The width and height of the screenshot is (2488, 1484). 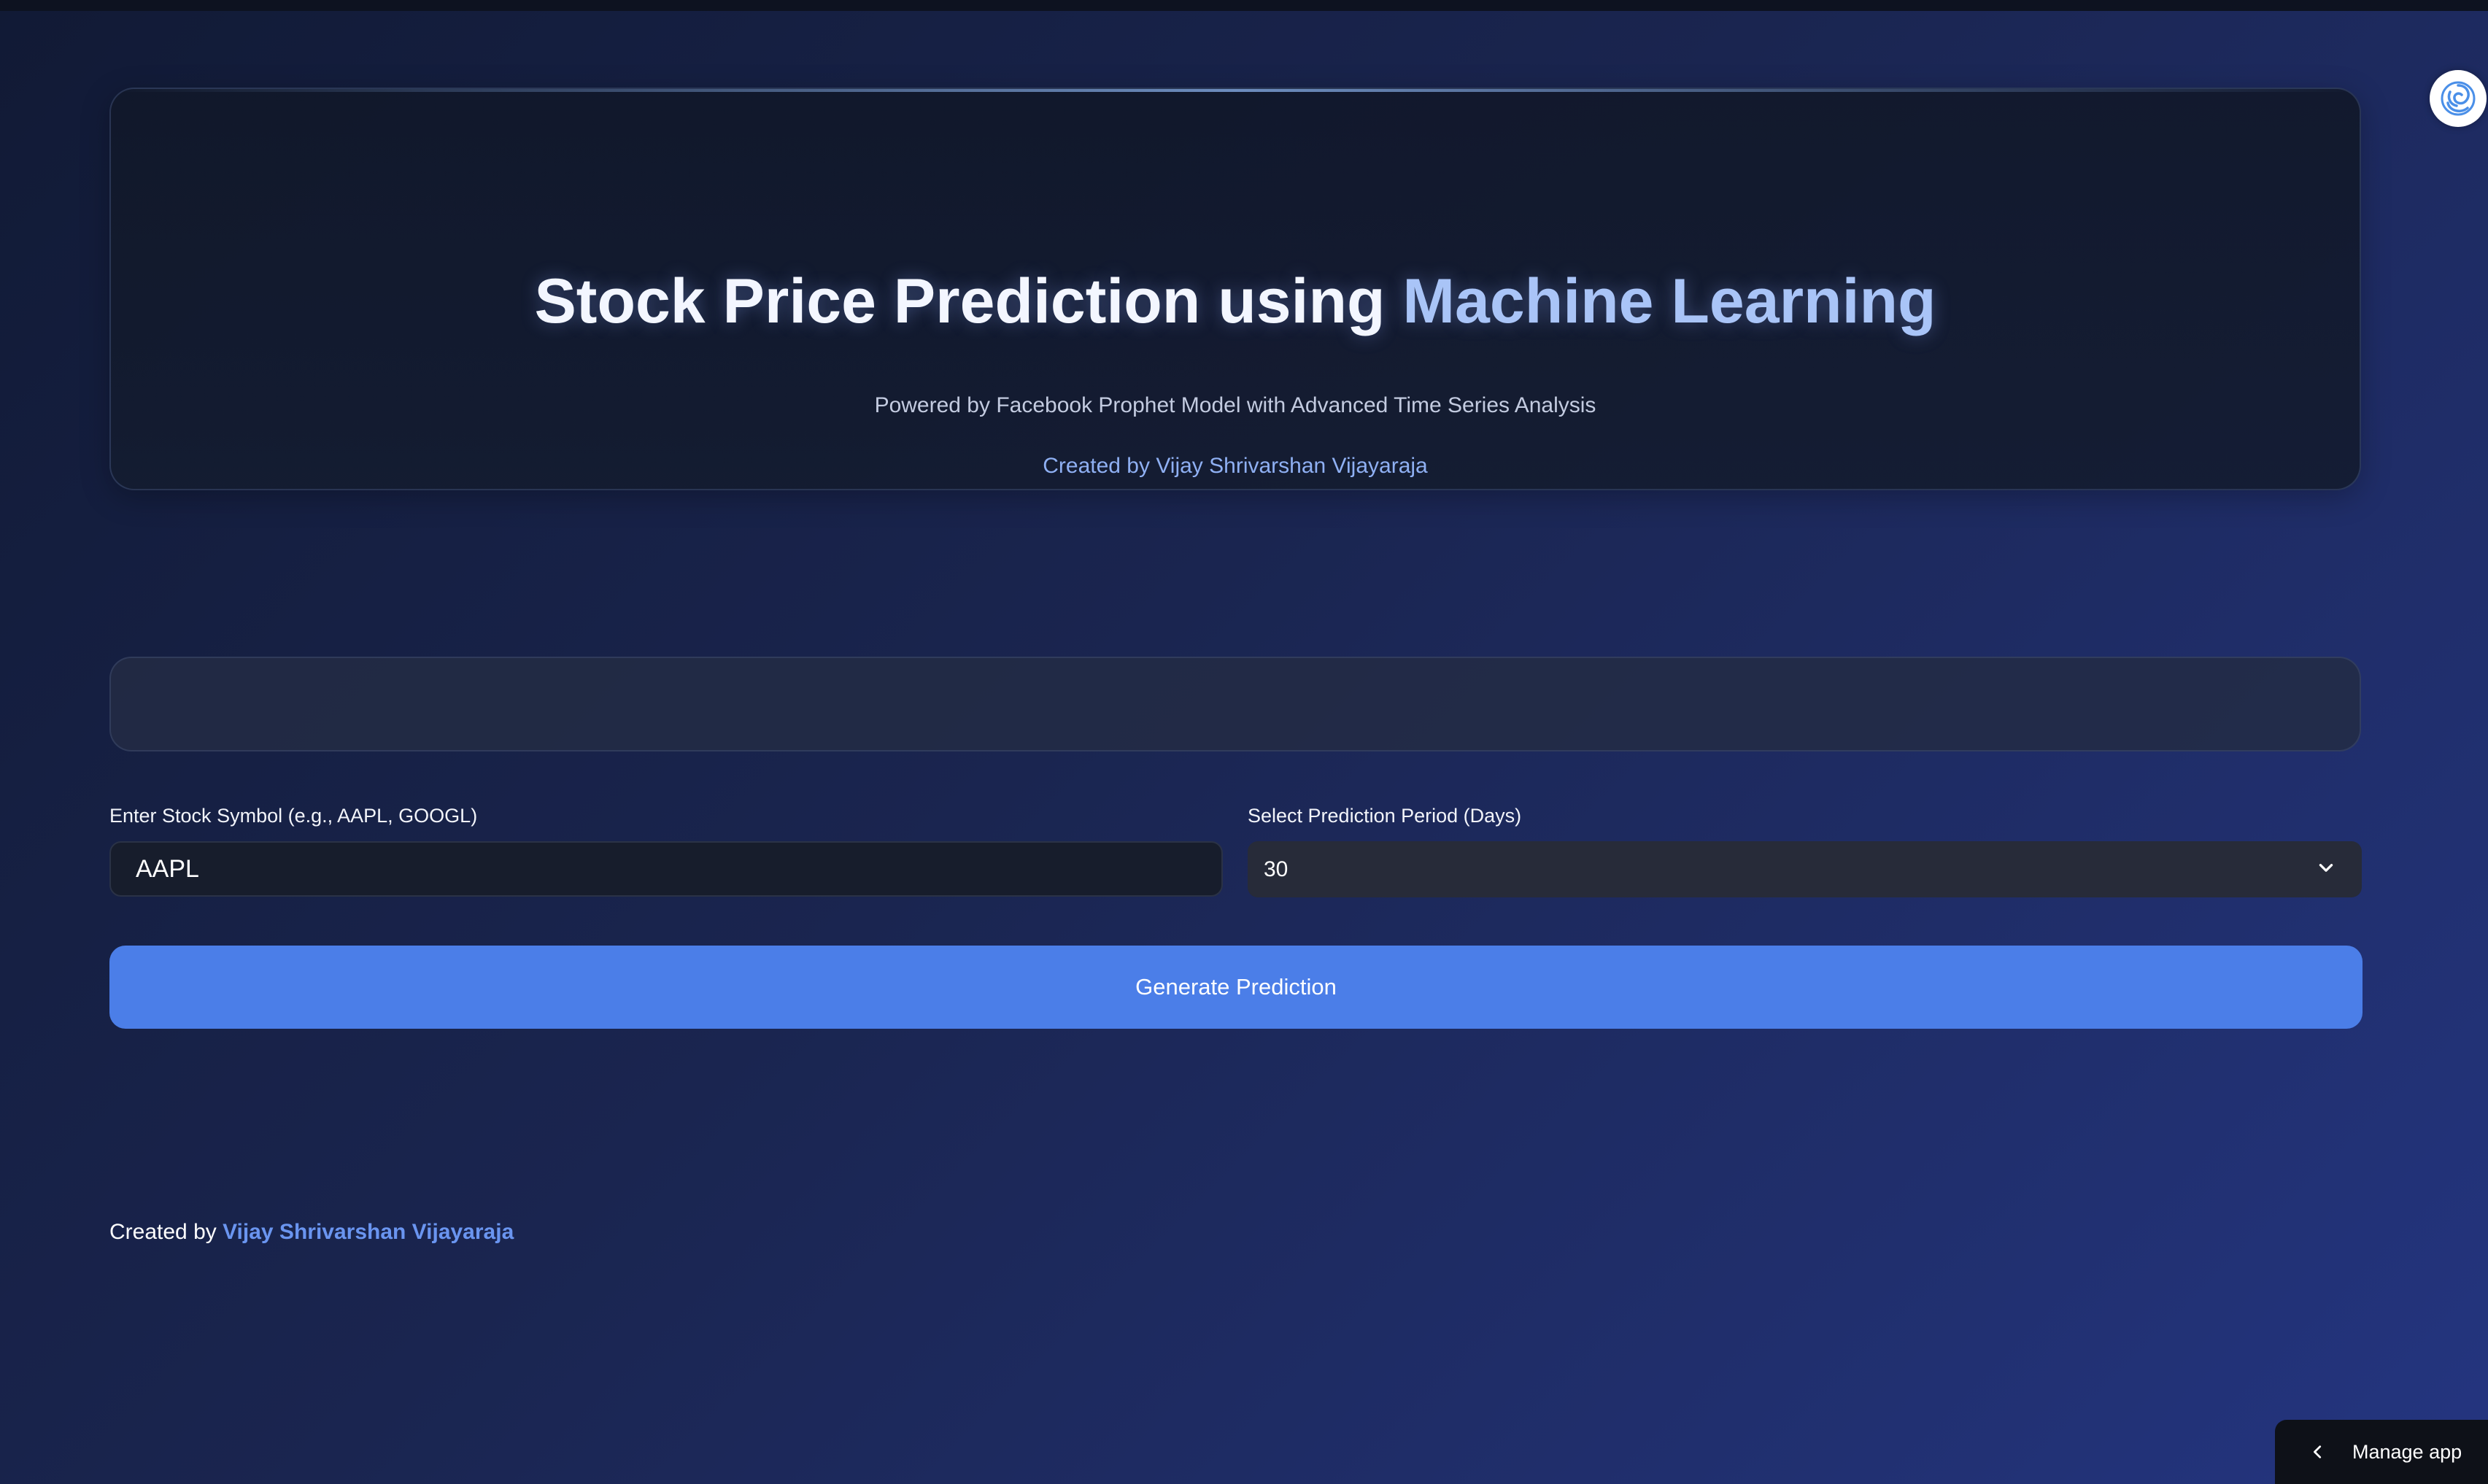 What do you see at coordinates (968, 301) in the screenshot?
I see `title-main: Stock Price Prediction using` at bounding box center [968, 301].